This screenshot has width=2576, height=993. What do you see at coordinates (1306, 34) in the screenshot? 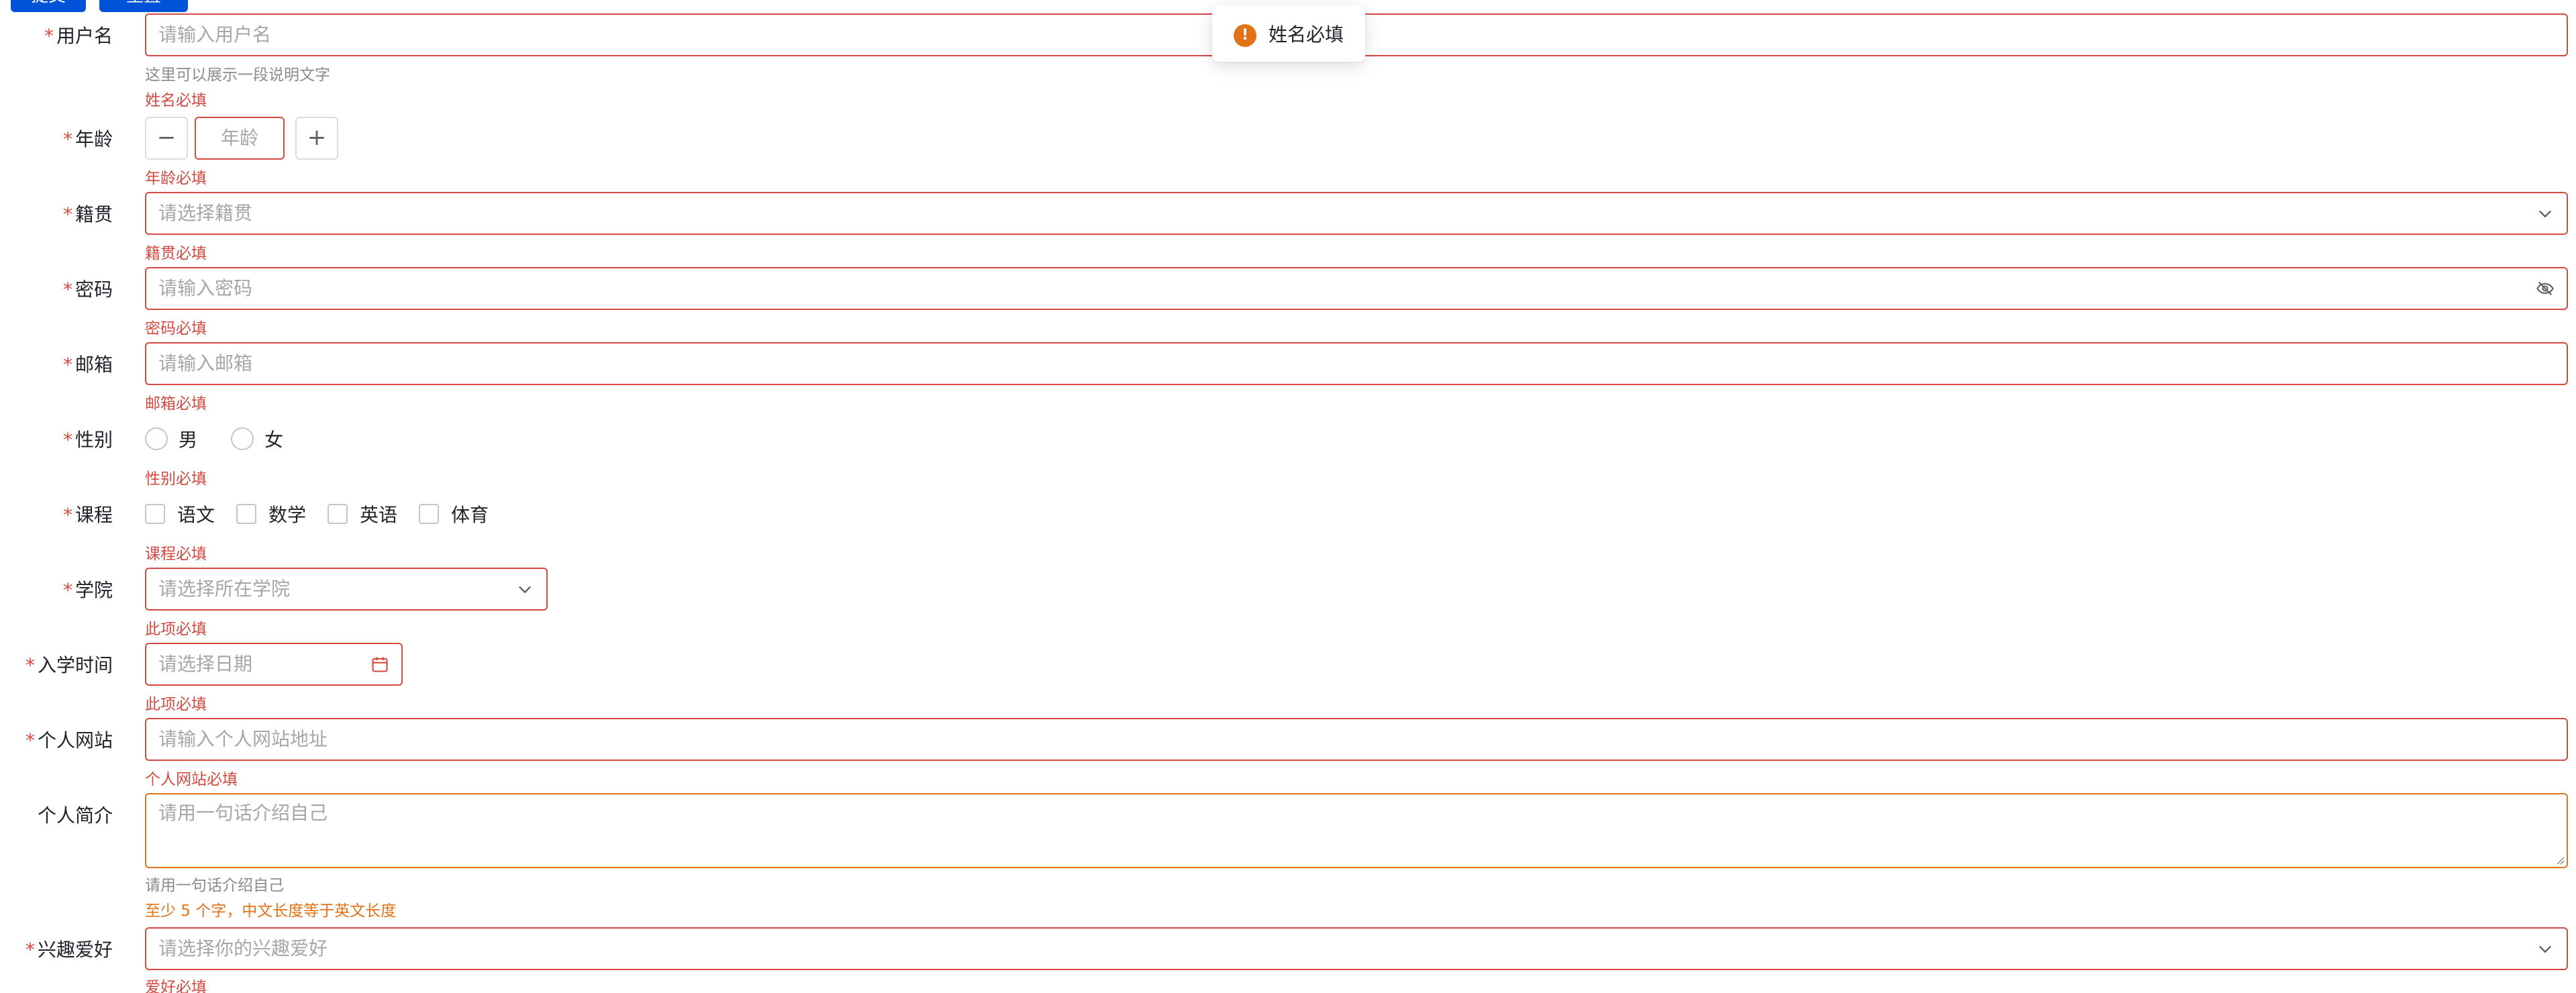
I see `toast-message: 姓名必填` at bounding box center [1306, 34].